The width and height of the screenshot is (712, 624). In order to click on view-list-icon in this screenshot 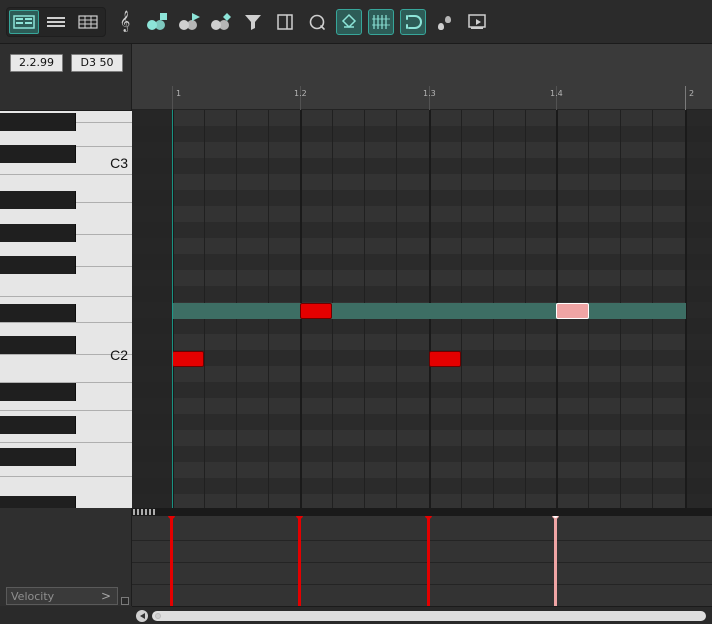, I will do `click(56, 22)`.